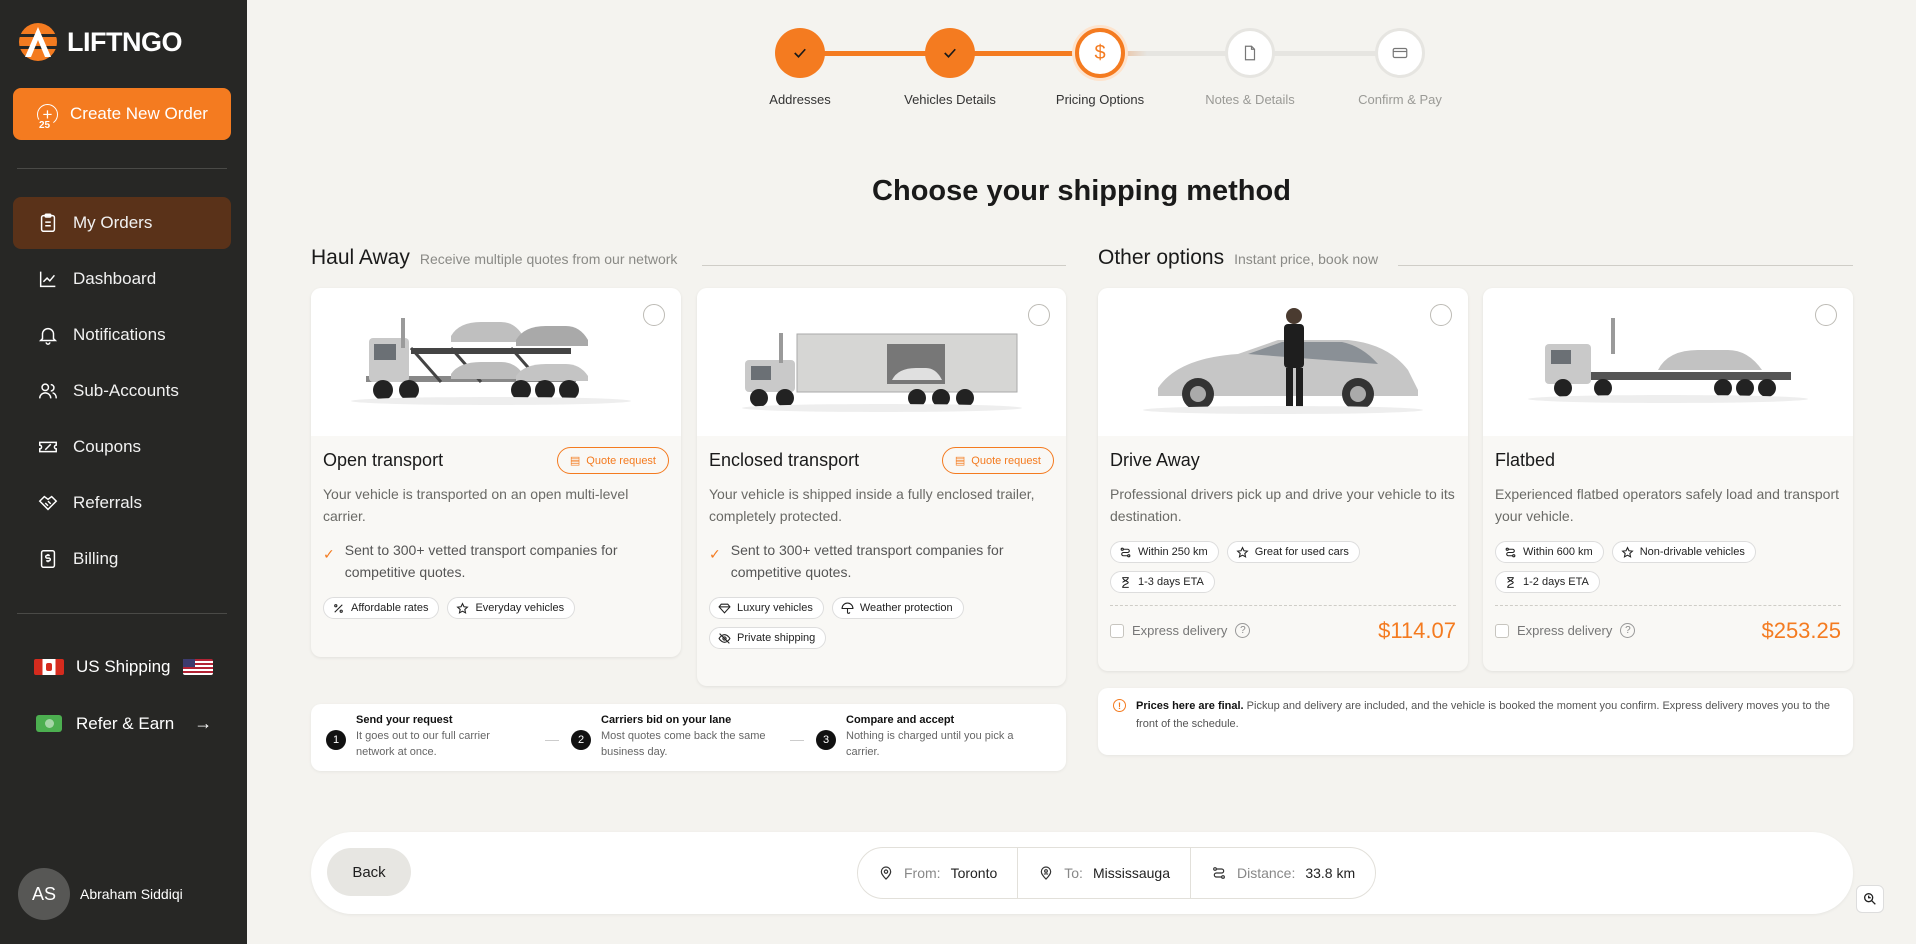 The height and width of the screenshot is (944, 1916). I want to click on step-confirm-pay: Confirm & Pay, so click(1400, 67).